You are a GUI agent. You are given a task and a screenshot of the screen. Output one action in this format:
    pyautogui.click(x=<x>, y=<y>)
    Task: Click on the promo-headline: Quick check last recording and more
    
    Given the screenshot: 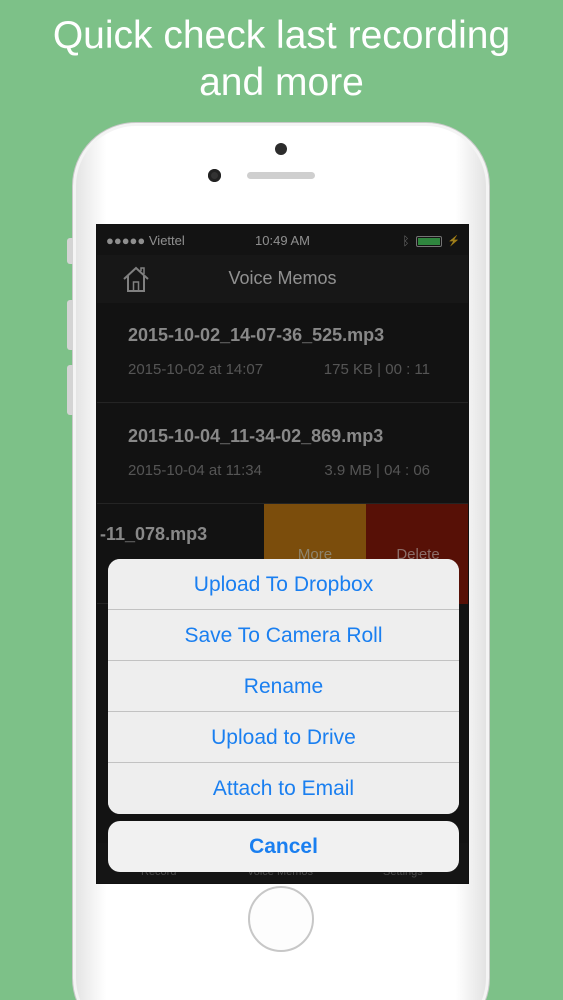 What is the action you would take?
    pyautogui.click(x=281, y=59)
    